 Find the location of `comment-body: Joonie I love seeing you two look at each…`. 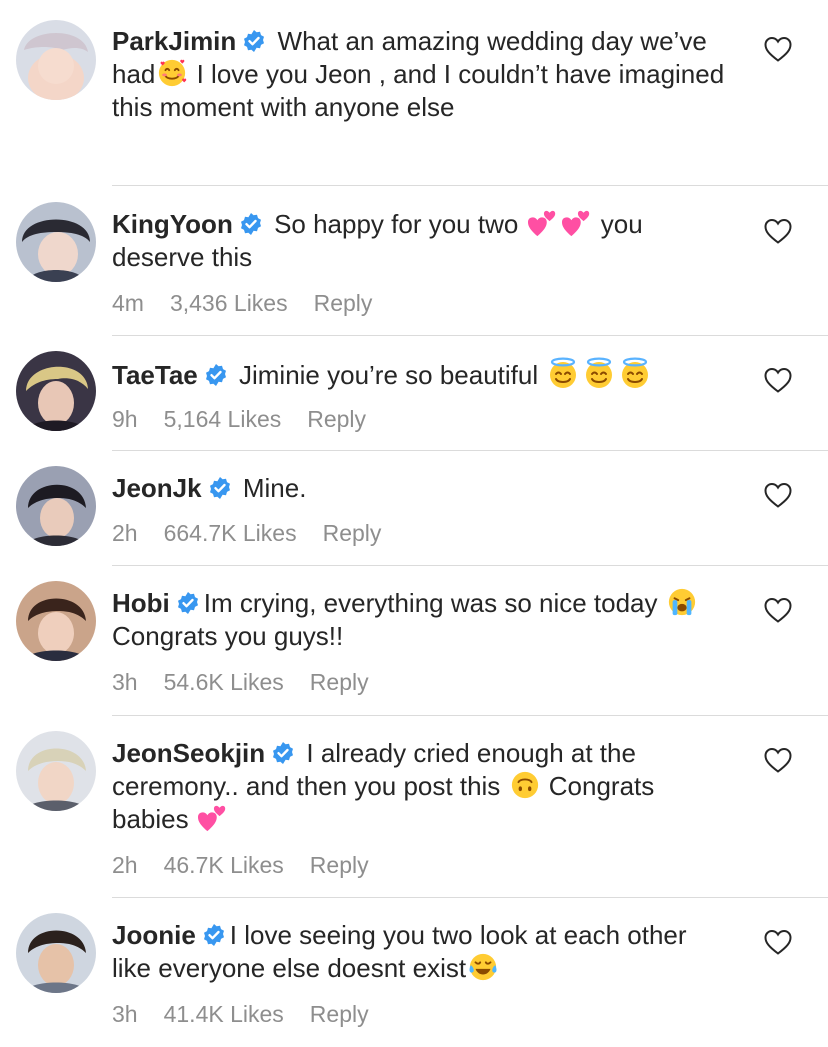

comment-body: Joonie I love seeing you two look at each… is located at coordinates (422, 952).